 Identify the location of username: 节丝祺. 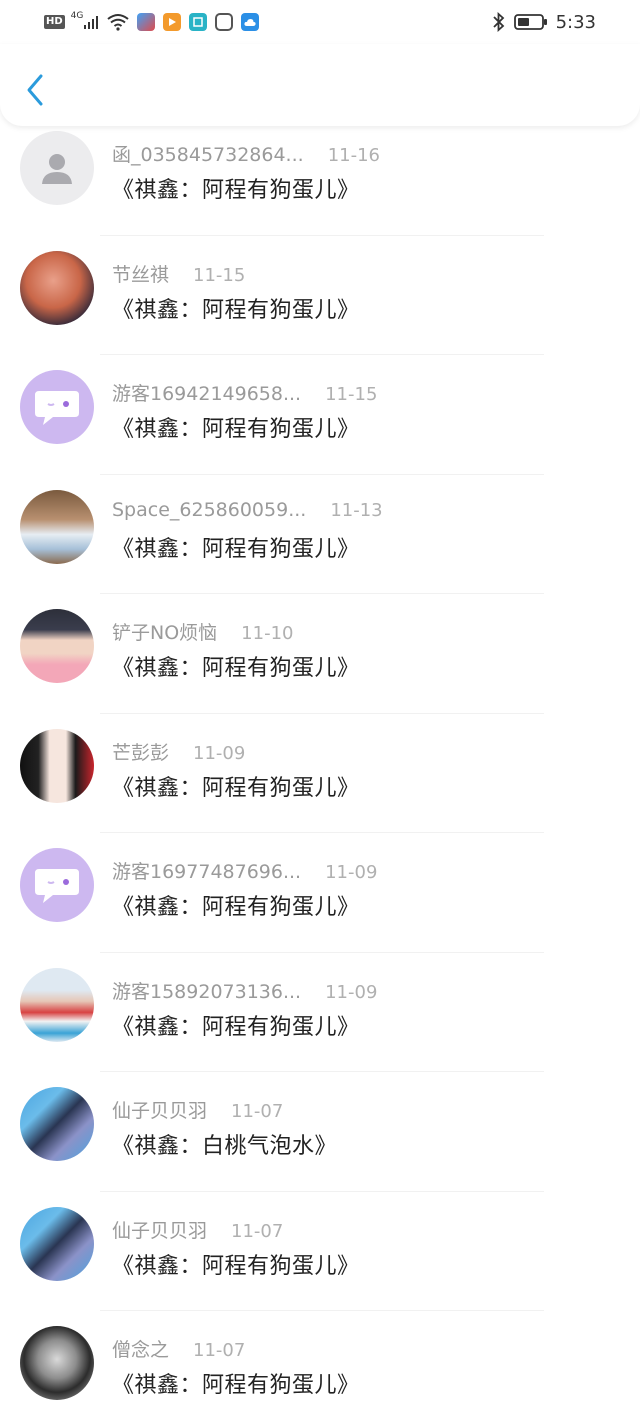
(140, 273).